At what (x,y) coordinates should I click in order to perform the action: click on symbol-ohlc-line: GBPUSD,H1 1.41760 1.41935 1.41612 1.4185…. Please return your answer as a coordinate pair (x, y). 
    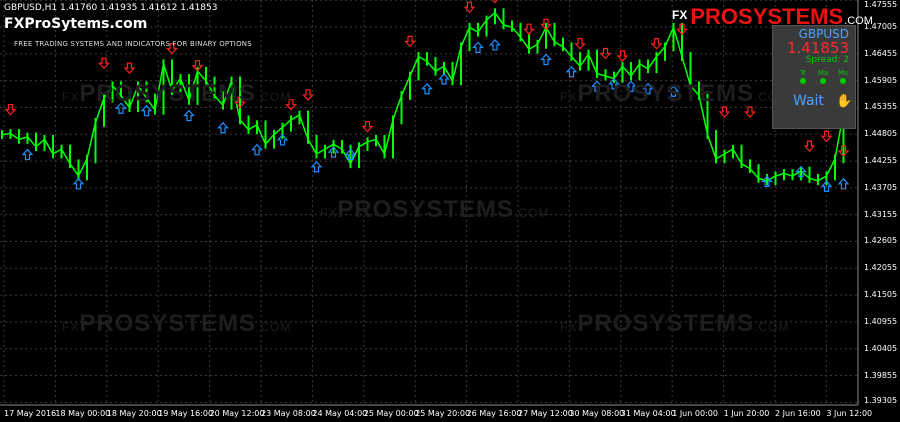
    Looking at the image, I should click on (111, 8).